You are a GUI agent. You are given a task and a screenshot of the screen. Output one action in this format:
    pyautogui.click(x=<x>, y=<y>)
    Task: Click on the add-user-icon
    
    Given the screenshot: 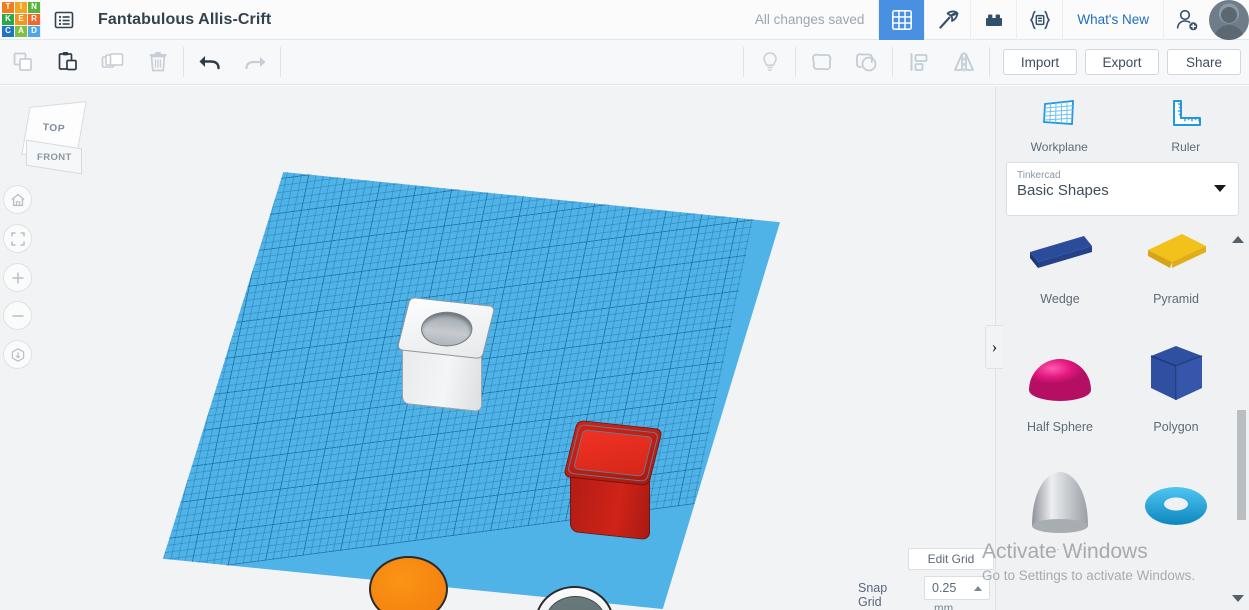 What is the action you would take?
    pyautogui.click(x=1186, y=20)
    